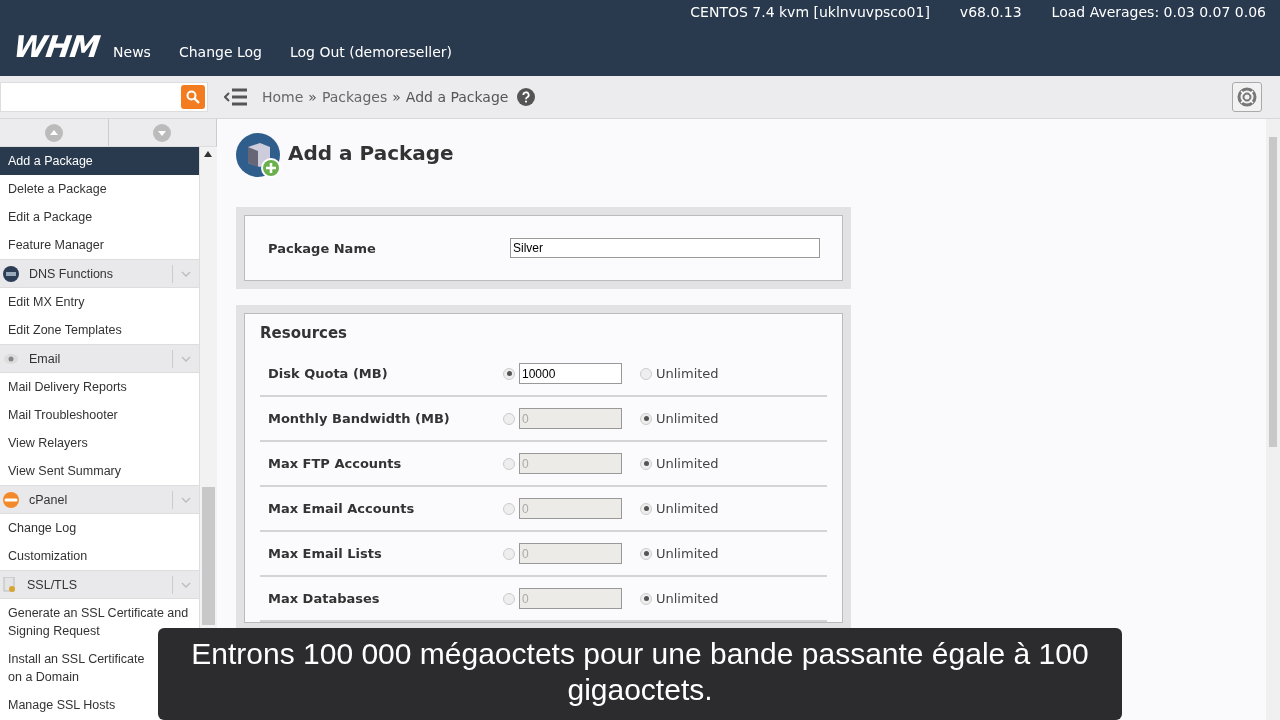 This screenshot has height=720, width=1280. Describe the element at coordinates (45, 358) in the screenshot. I see `group-label: Email` at that location.